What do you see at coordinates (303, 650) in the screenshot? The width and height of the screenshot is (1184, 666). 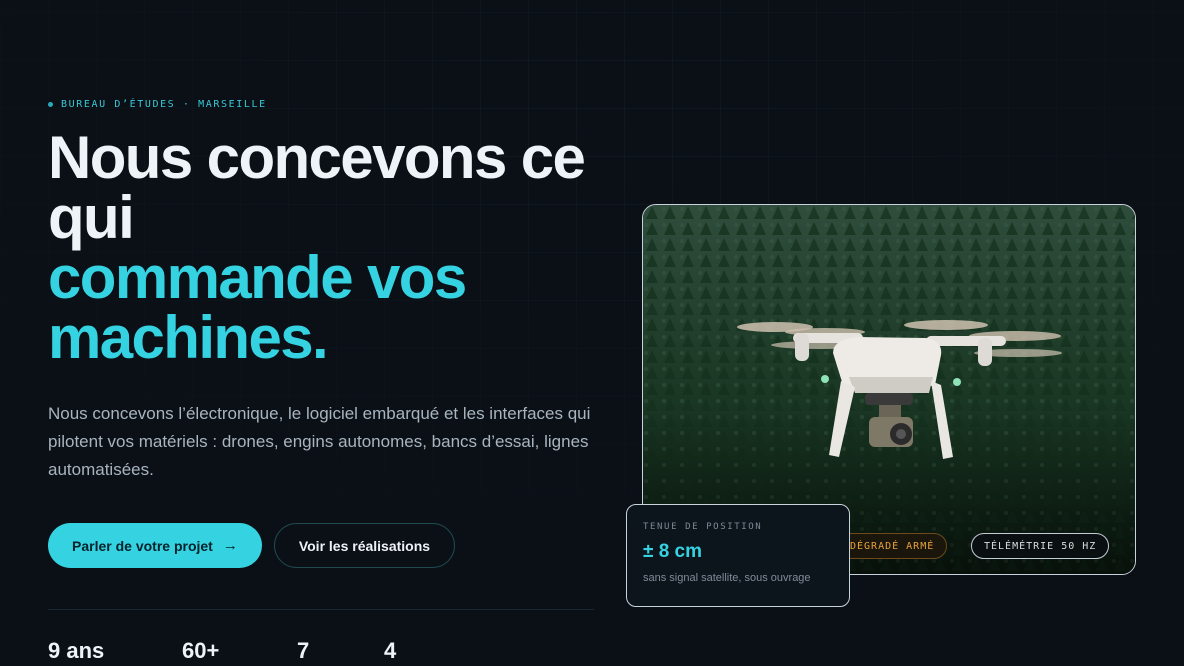 I see `stat-sectors: 7` at bounding box center [303, 650].